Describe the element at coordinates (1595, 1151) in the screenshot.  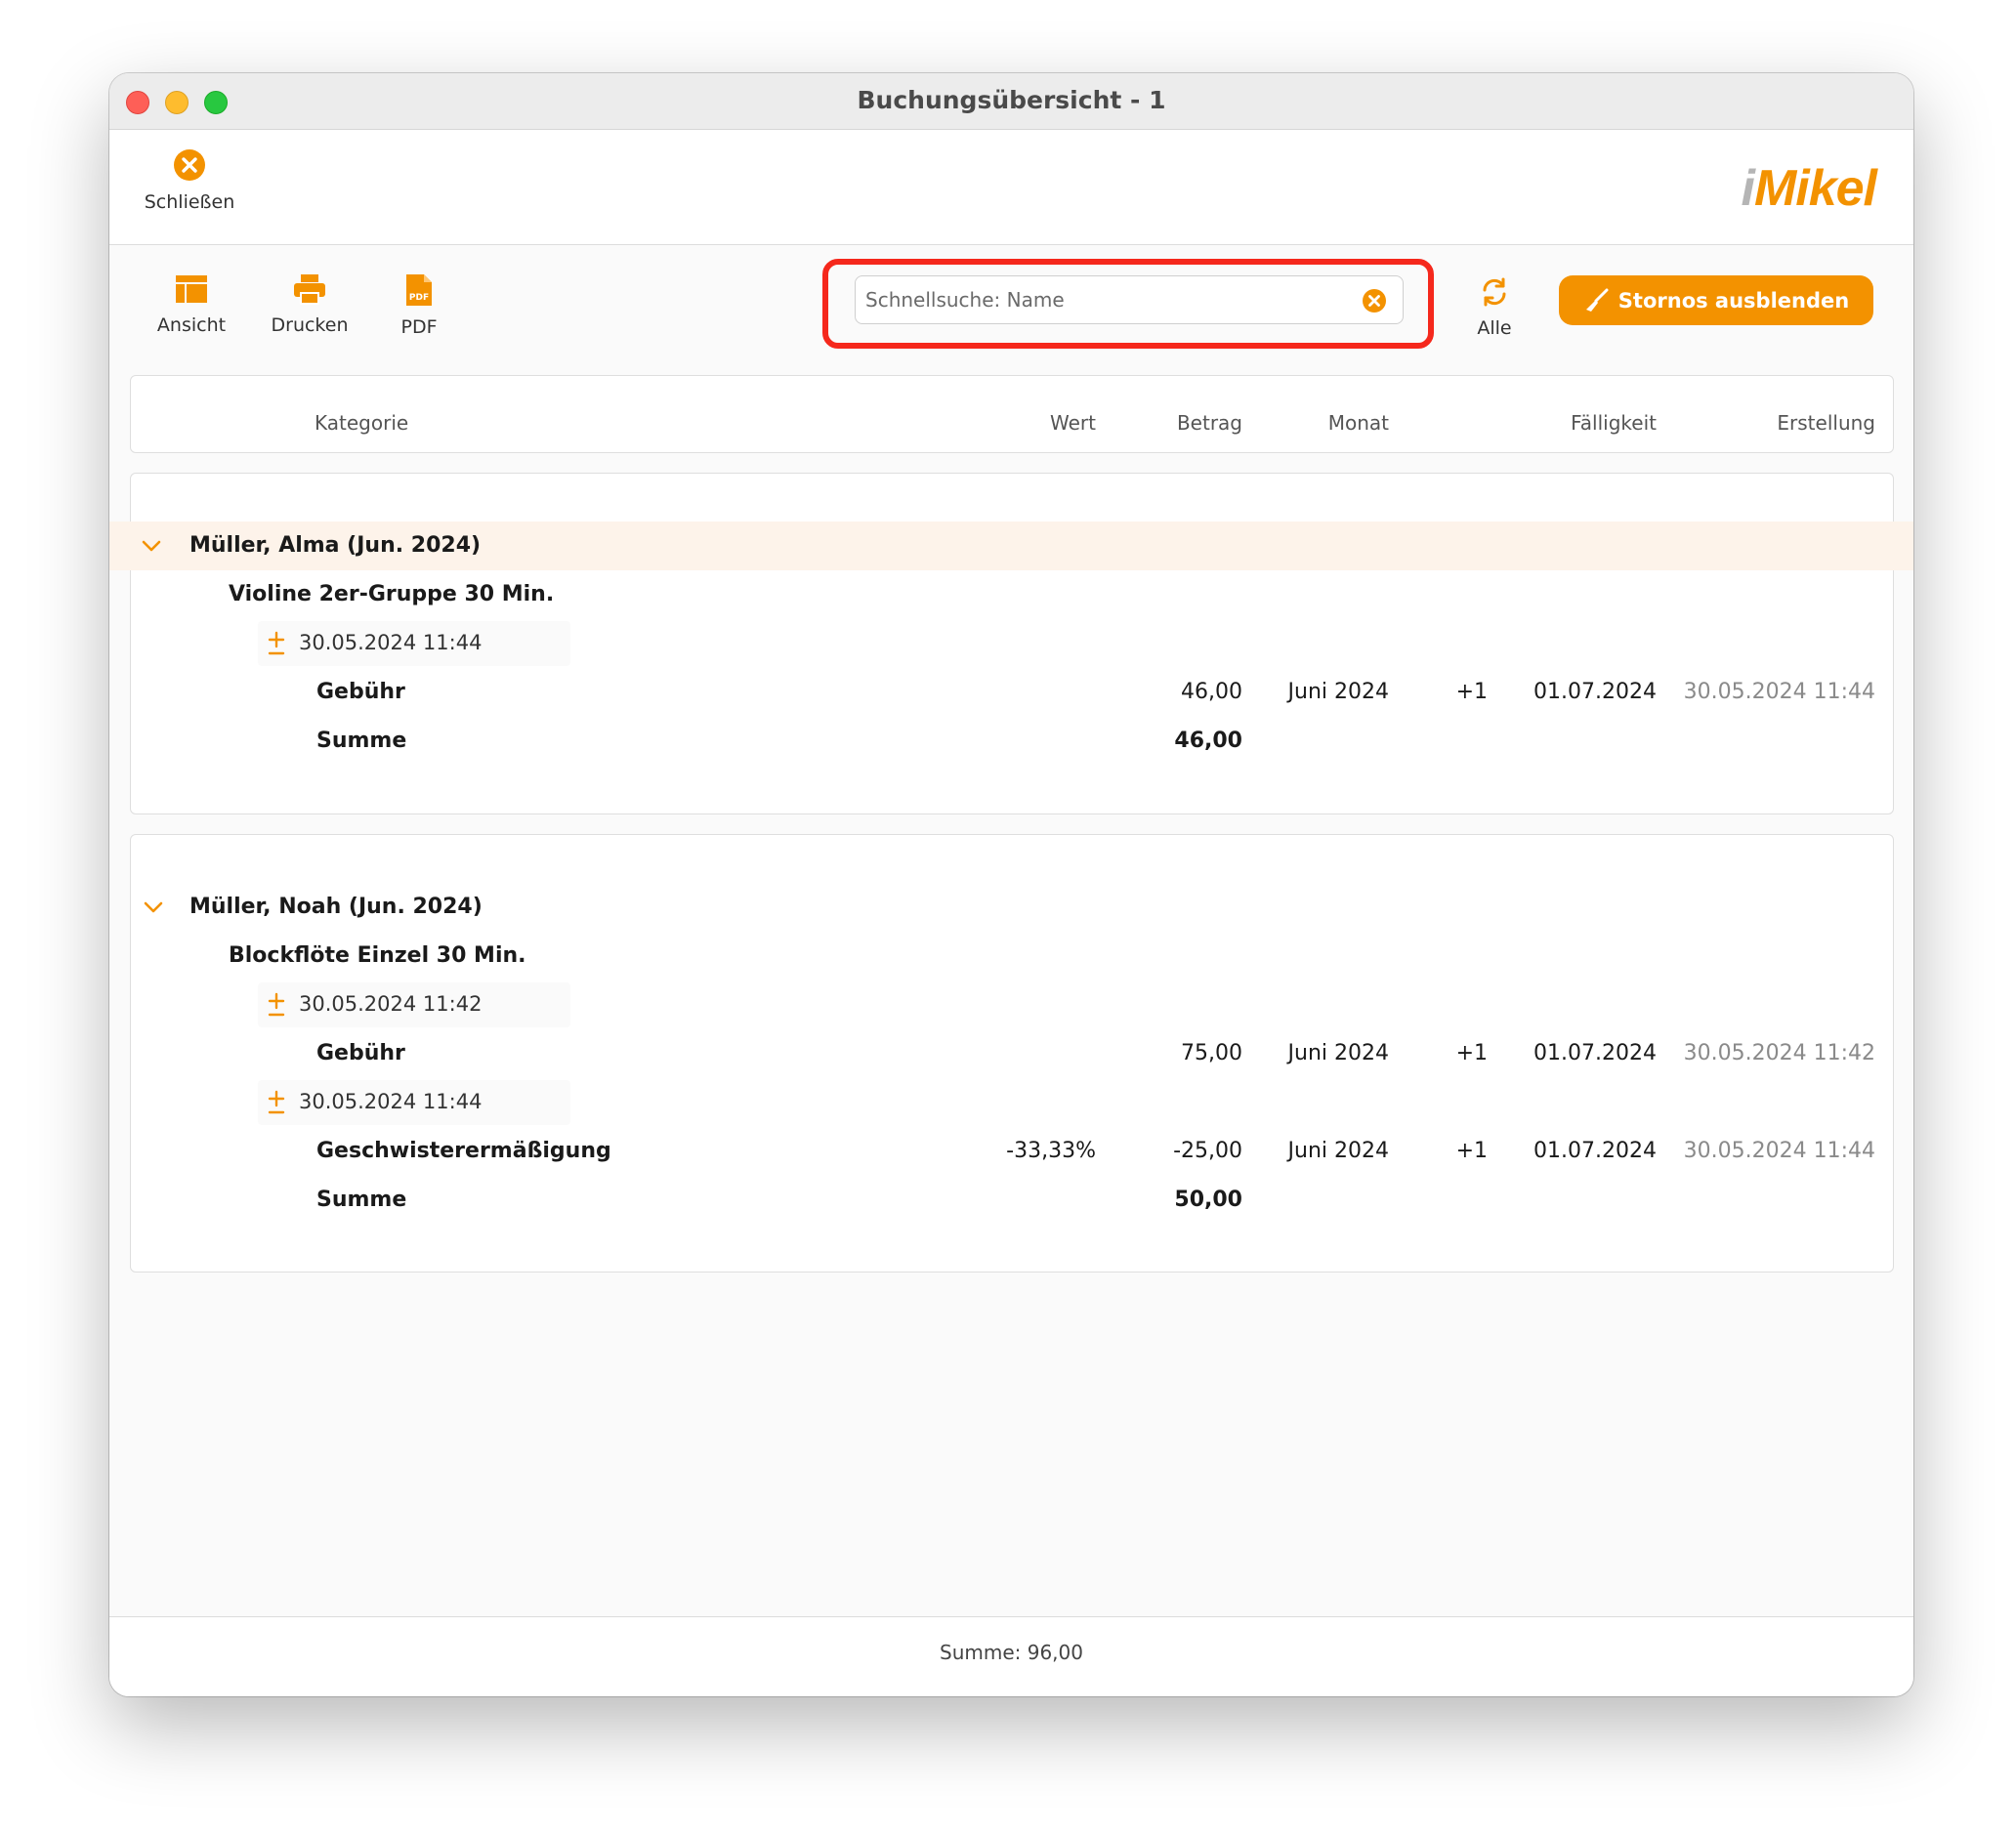
I see `discount-faelligkeit: 01.07.2024` at that location.